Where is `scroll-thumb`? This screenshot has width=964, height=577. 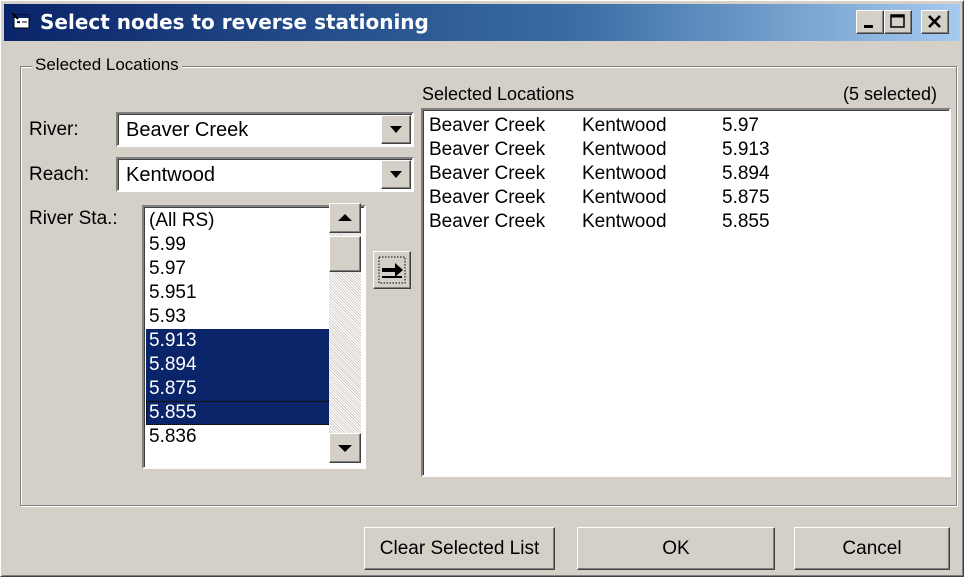
scroll-thumb is located at coordinates (345, 254).